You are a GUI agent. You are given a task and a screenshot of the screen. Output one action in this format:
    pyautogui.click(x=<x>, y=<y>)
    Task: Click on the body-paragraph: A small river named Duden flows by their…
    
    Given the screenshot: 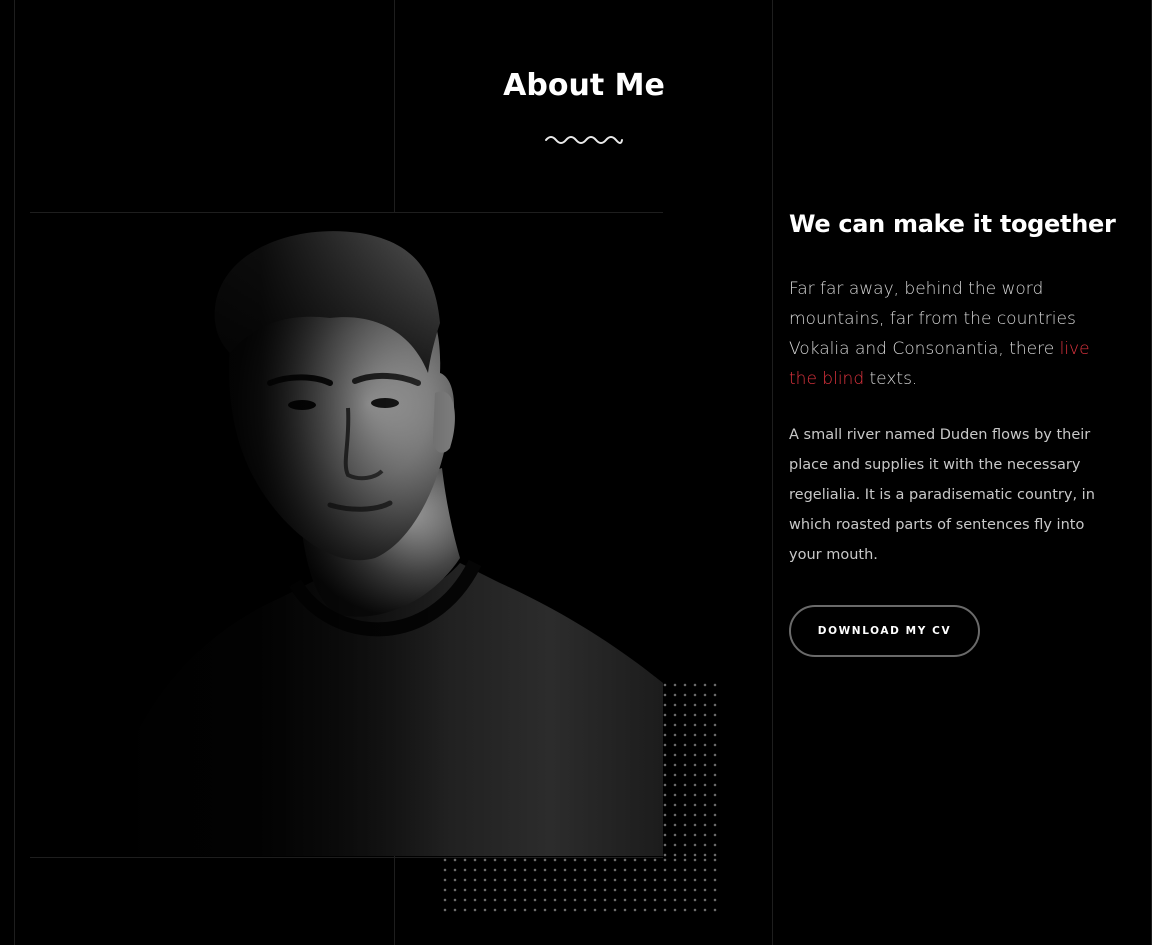 What is the action you would take?
    pyautogui.click(x=942, y=495)
    